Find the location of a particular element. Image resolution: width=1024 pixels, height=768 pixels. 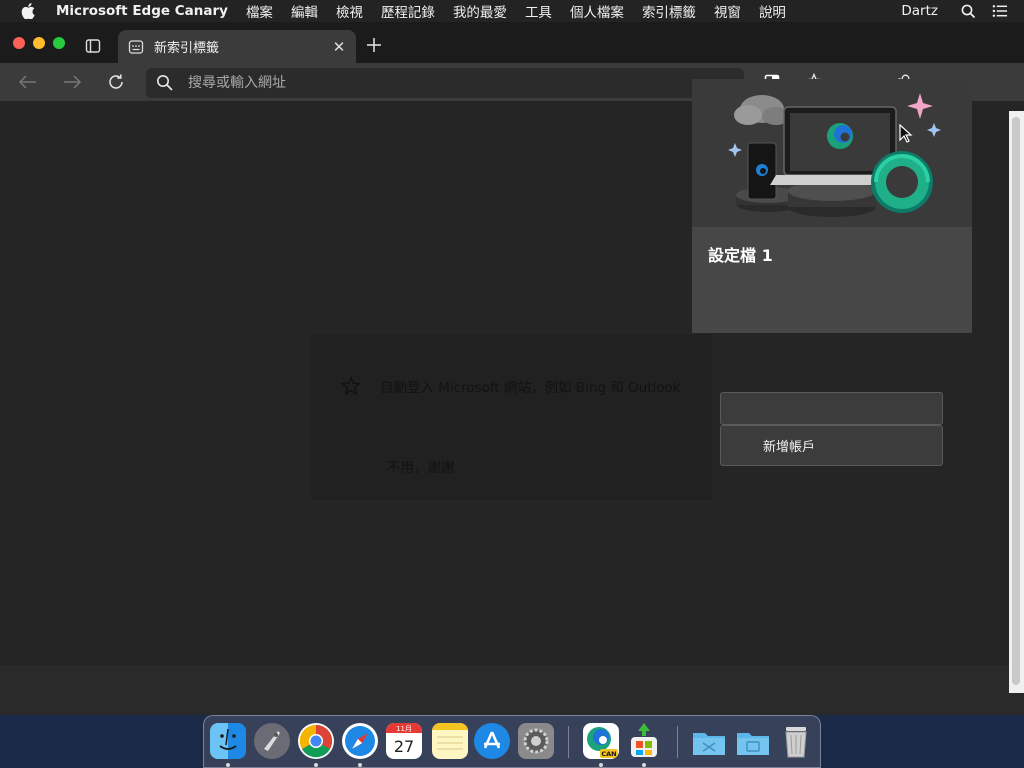

add-account-button: 新增帳戶 is located at coordinates (831, 445).